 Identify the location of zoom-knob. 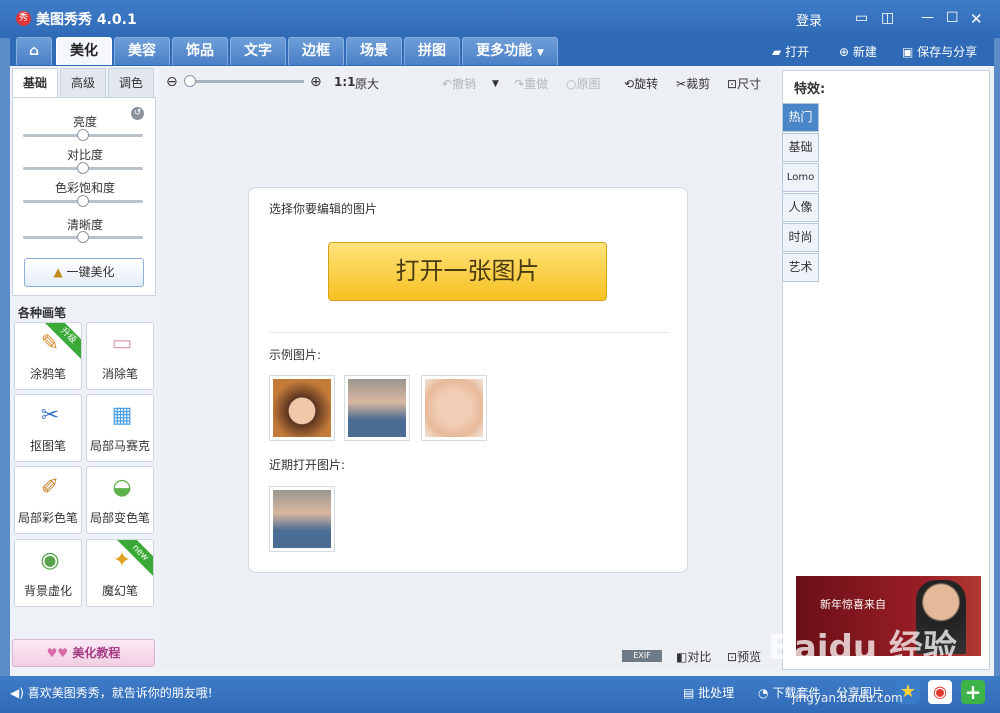
(190, 81).